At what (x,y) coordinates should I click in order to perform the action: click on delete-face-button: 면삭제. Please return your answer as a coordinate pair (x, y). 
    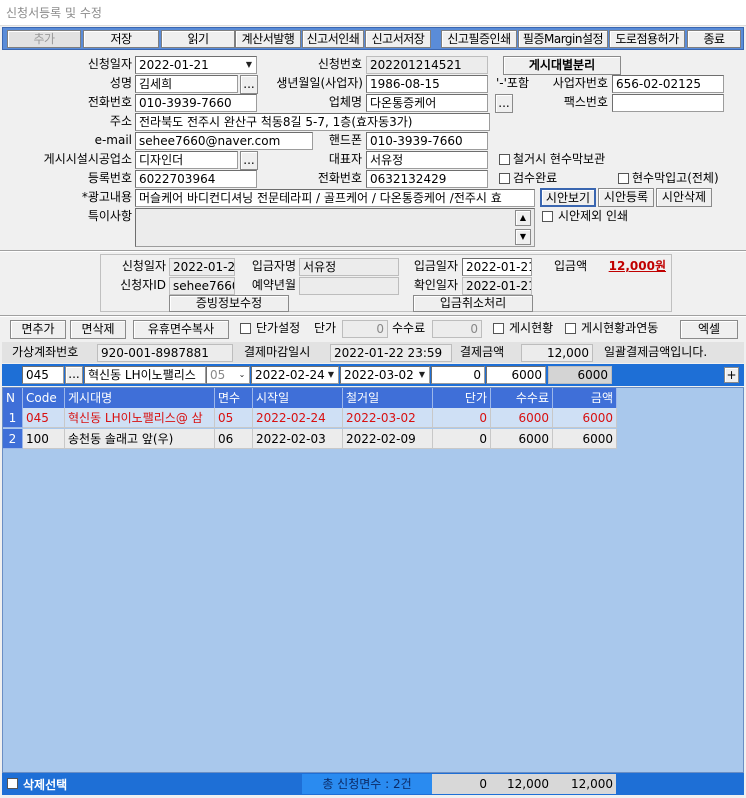
    Looking at the image, I should click on (98, 329).